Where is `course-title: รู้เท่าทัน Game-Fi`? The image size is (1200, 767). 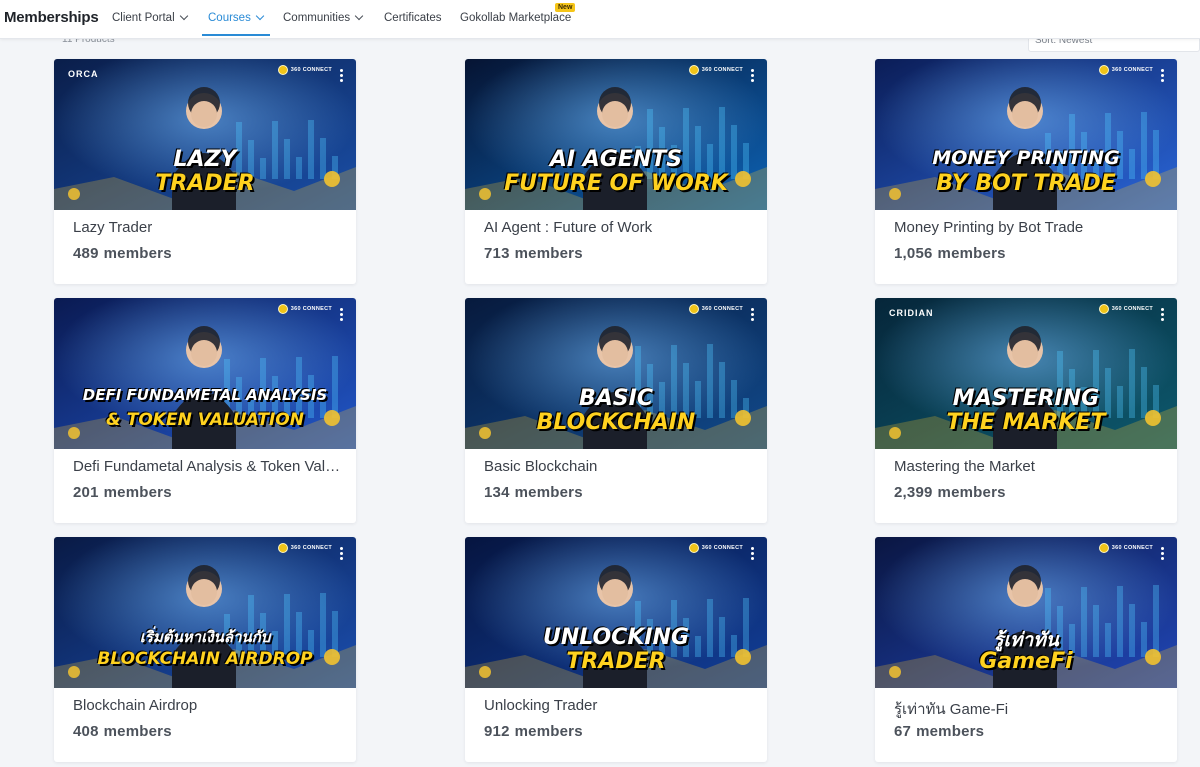 course-title: รู้เท่าทัน Game-Fi is located at coordinates (1029, 709).